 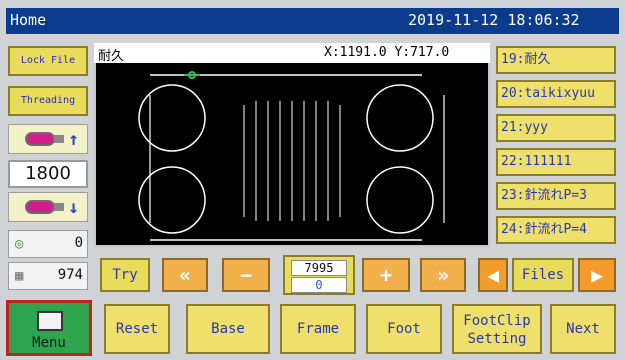 I want to click on base-button: Base, so click(x=228, y=329).